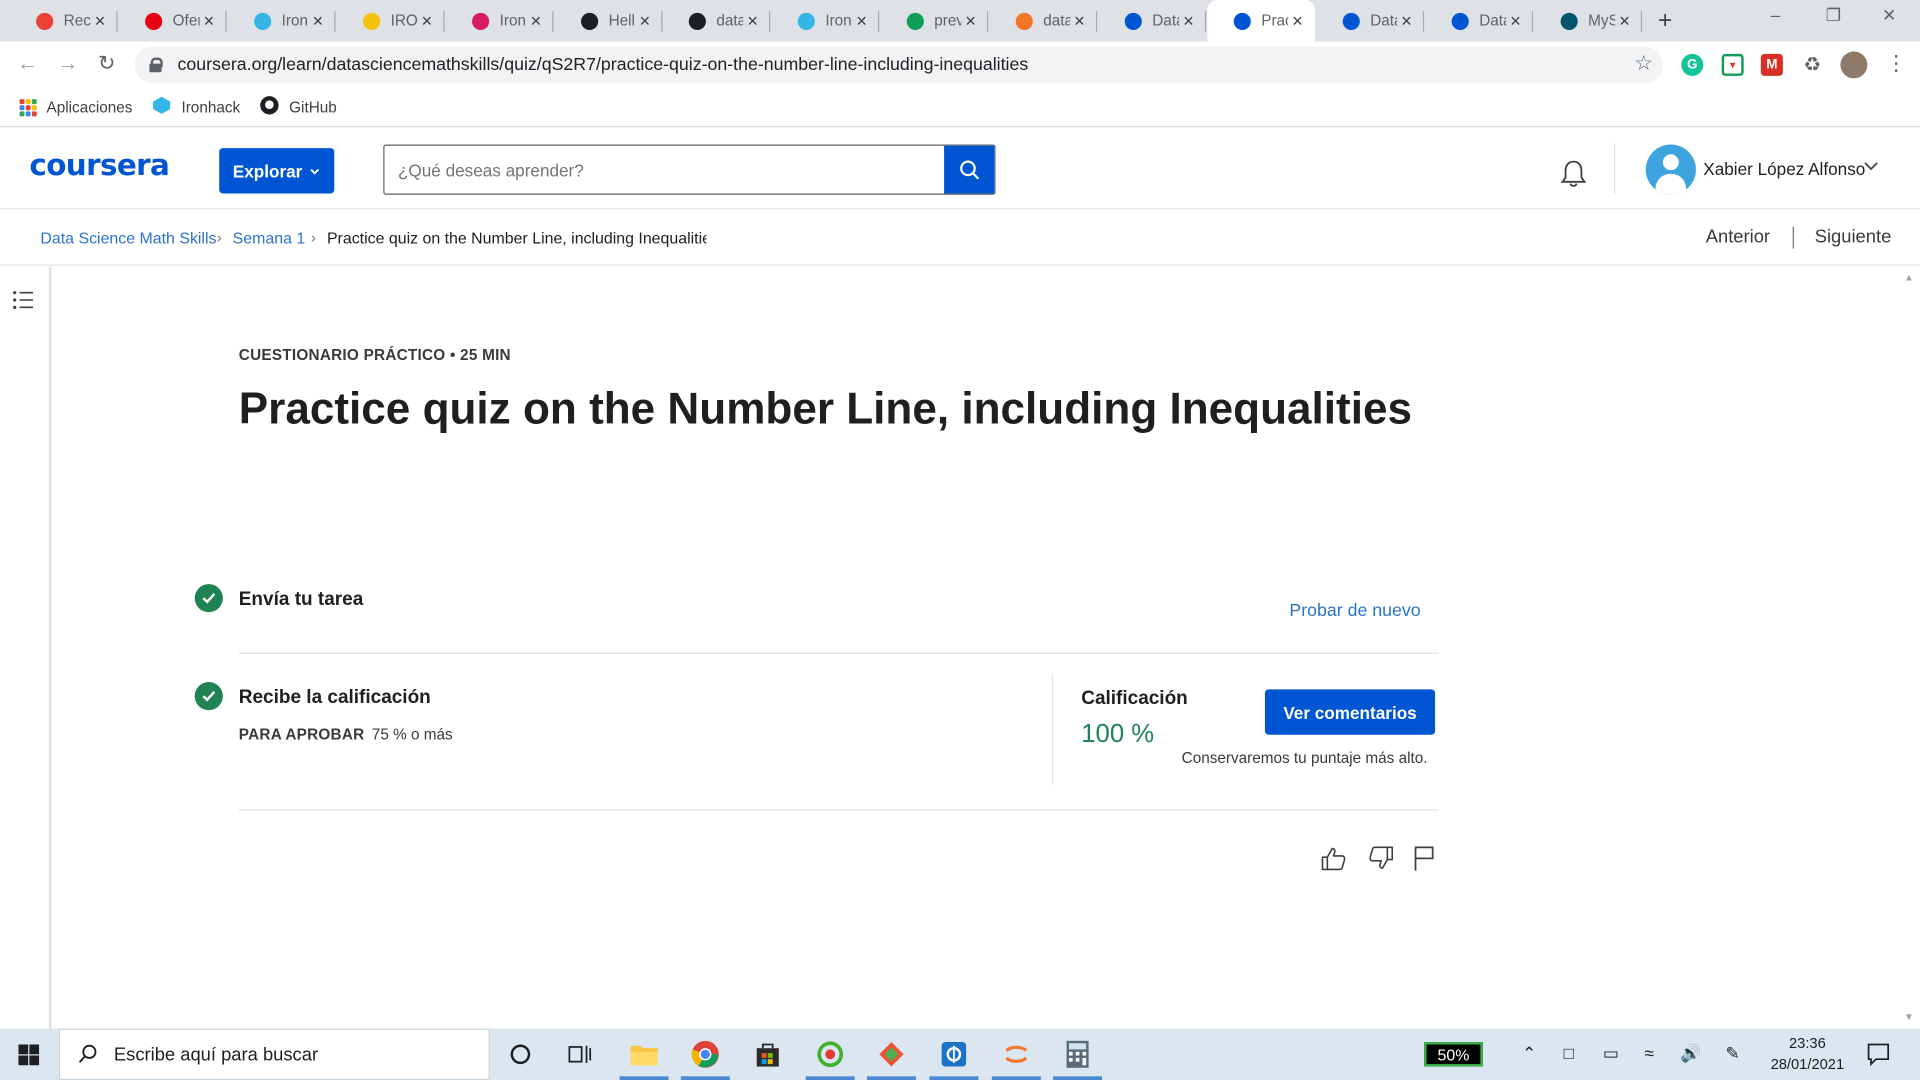  I want to click on tab-separator, so click(769, 21).